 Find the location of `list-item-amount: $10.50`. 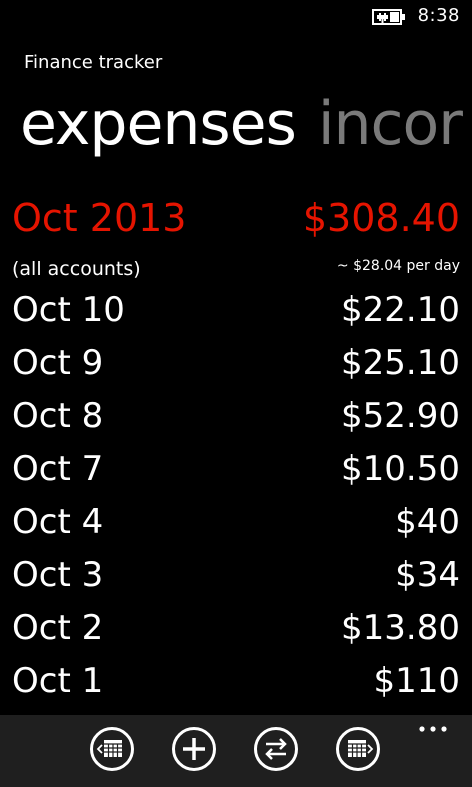

list-item-amount: $10.50 is located at coordinates (400, 469).